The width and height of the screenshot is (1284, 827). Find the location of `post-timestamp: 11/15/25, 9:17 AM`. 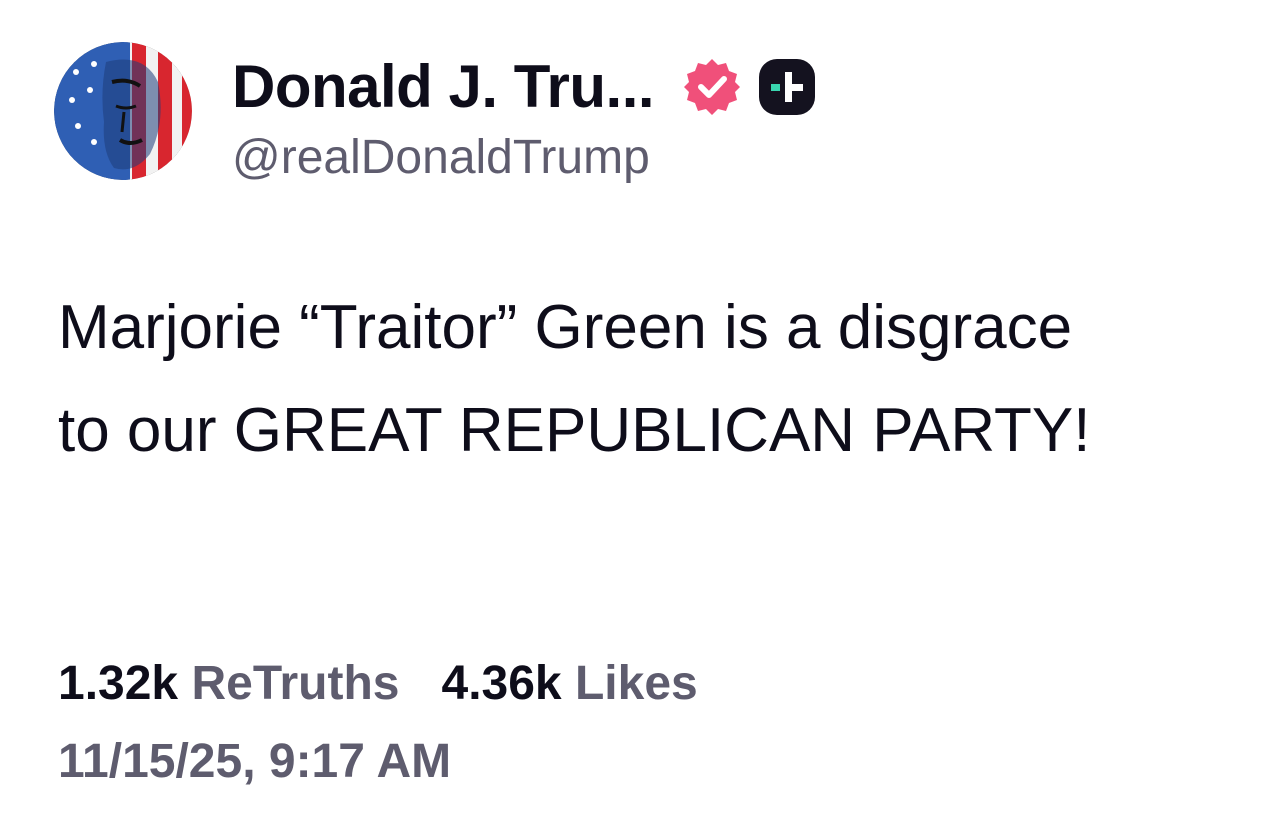

post-timestamp: 11/15/25, 9:17 AM is located at coordinates (255, 761).